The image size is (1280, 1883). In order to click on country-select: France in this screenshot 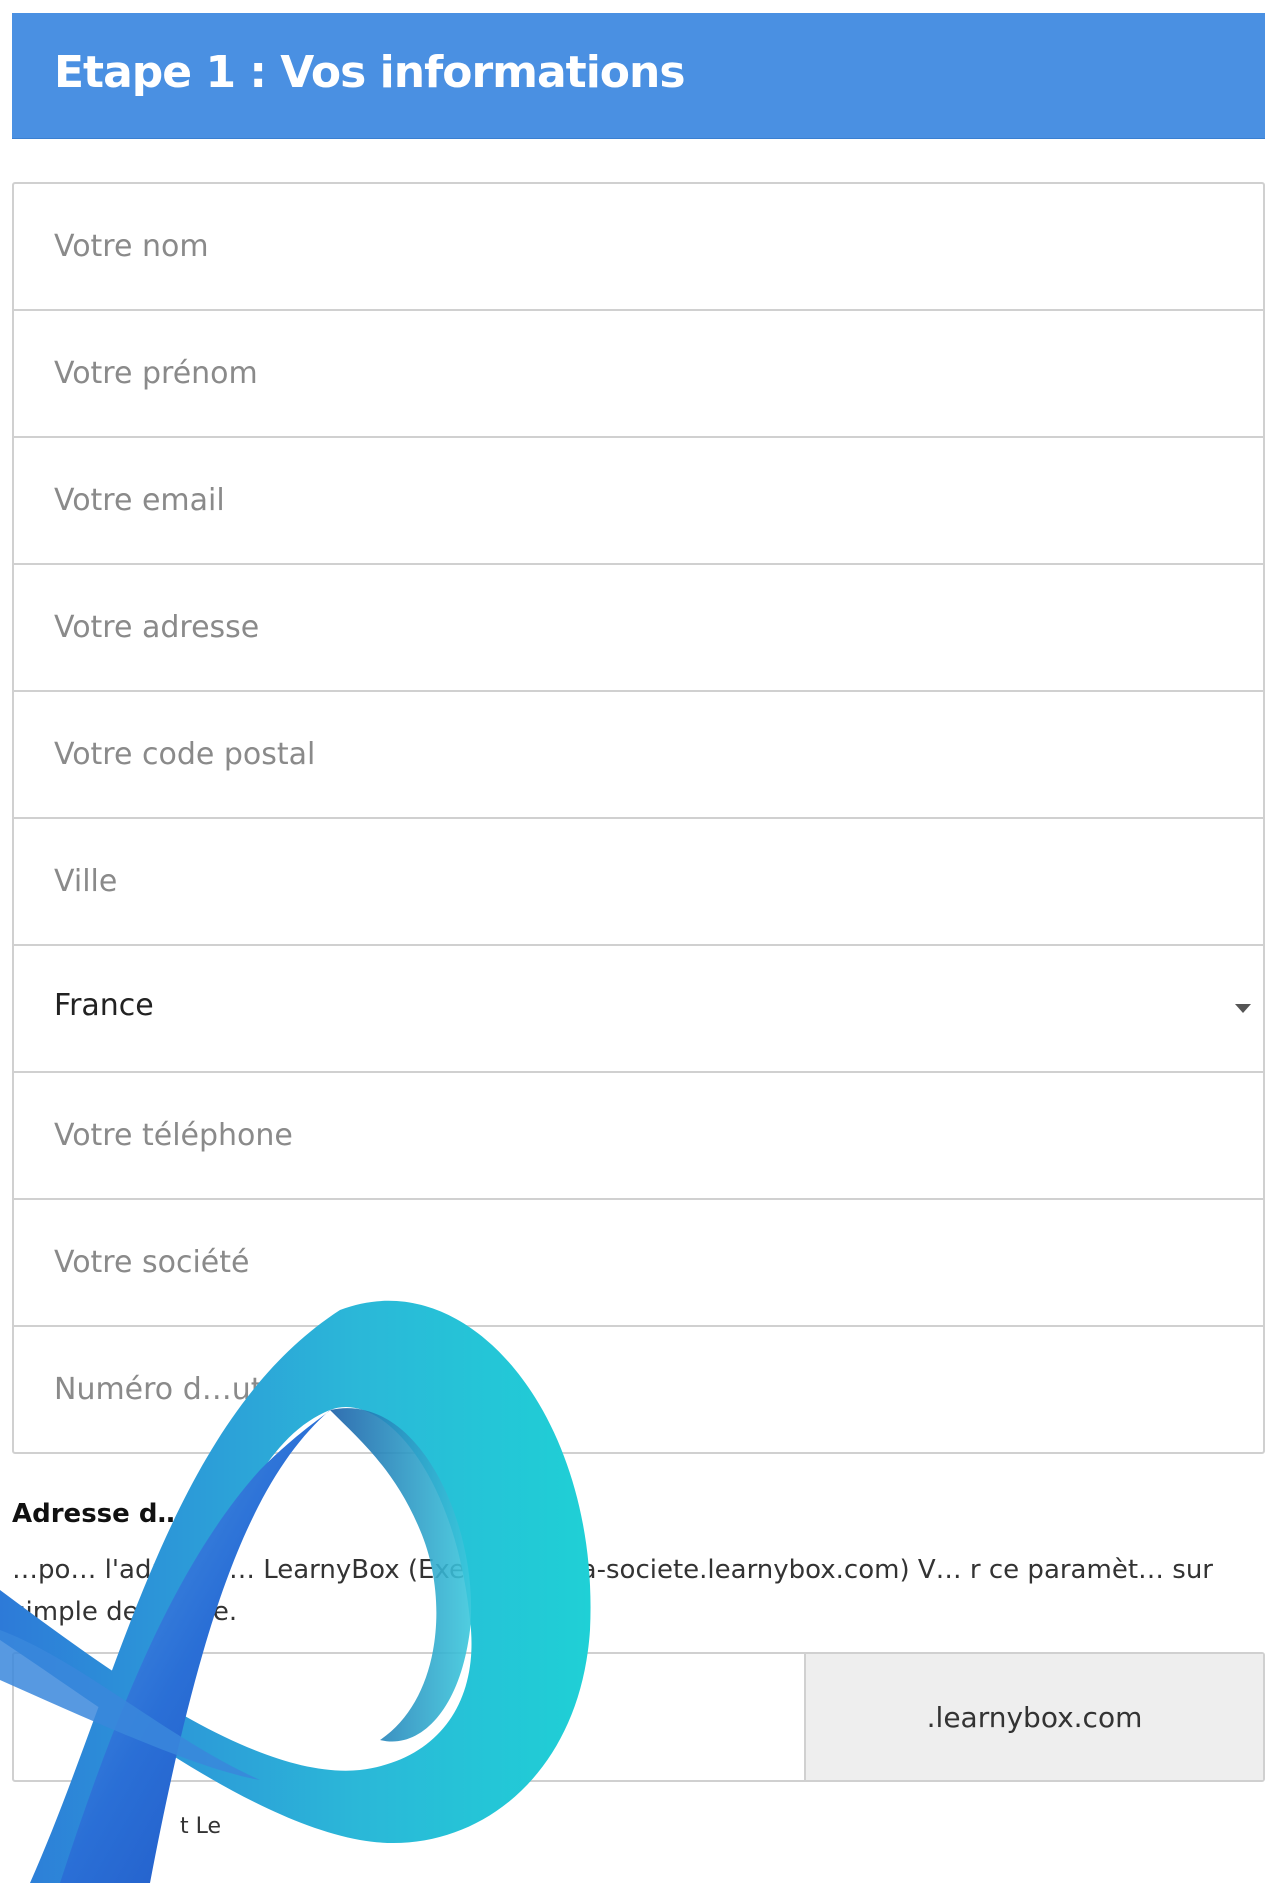, I will do `click(638, 1009)`.